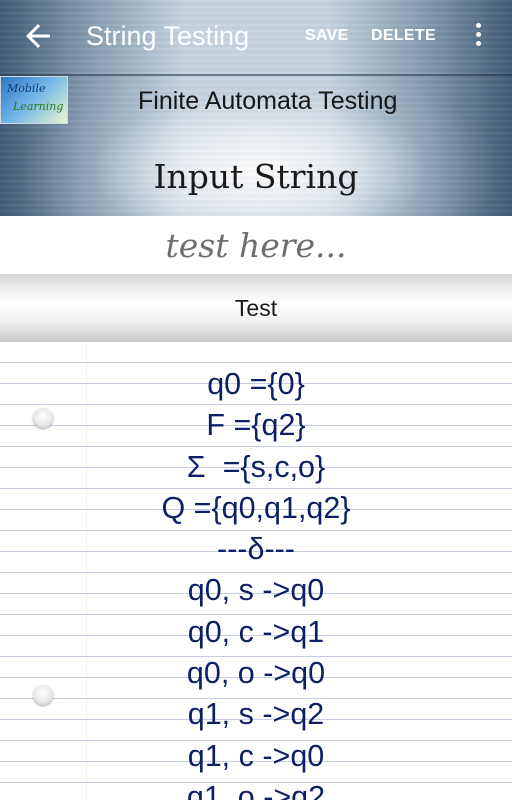 Image resolution: width=512 pixels, height=800 pixels. What do you see at coordinates (478, 36) in the screenshot?
I see `more-vert-icon` at bounding box center [478, 36].